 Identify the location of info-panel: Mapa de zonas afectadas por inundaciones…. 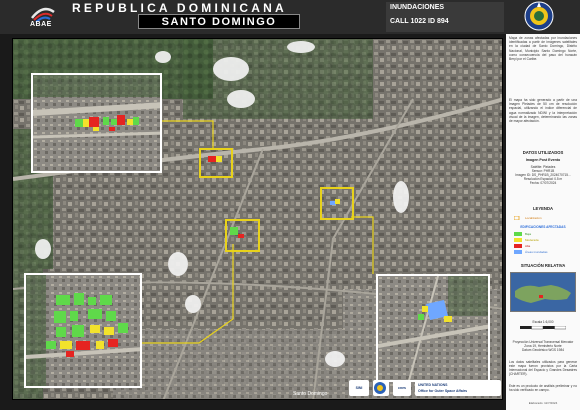
(543, 222).